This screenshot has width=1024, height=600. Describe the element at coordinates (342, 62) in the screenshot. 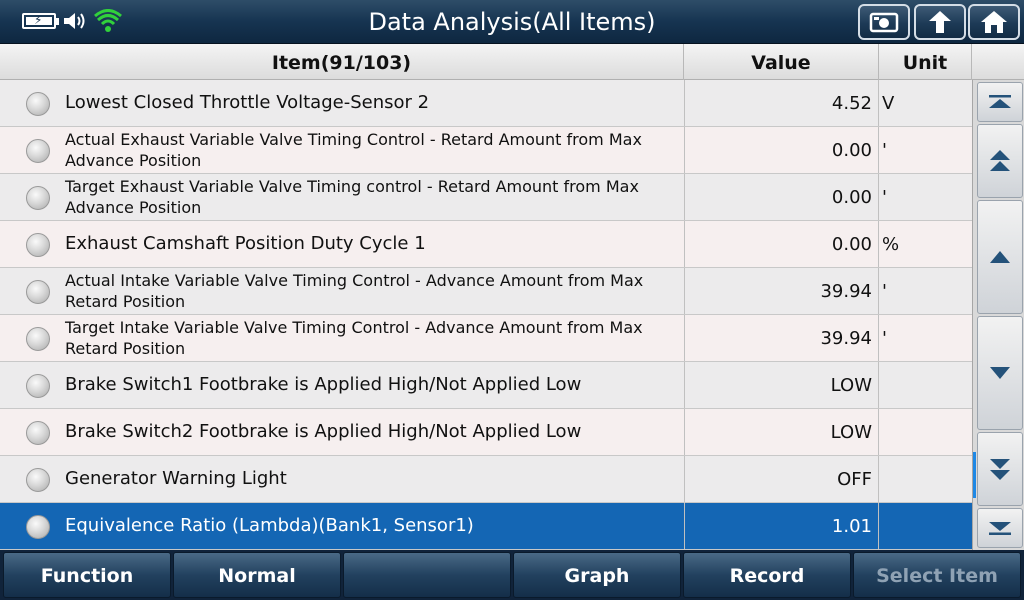

I see `column-header-item: Item(91/103)` at that location.